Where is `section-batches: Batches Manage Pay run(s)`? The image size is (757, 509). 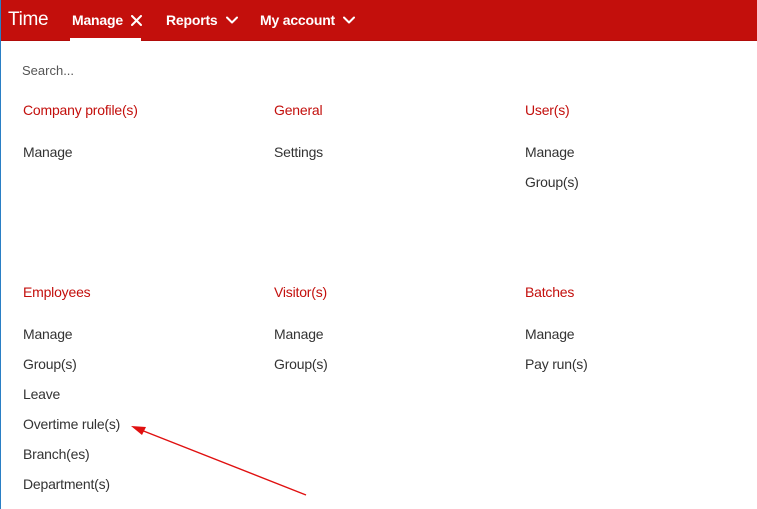 section-batches: Batches Manage Pay run(s) is located at coordinates (640, 334).